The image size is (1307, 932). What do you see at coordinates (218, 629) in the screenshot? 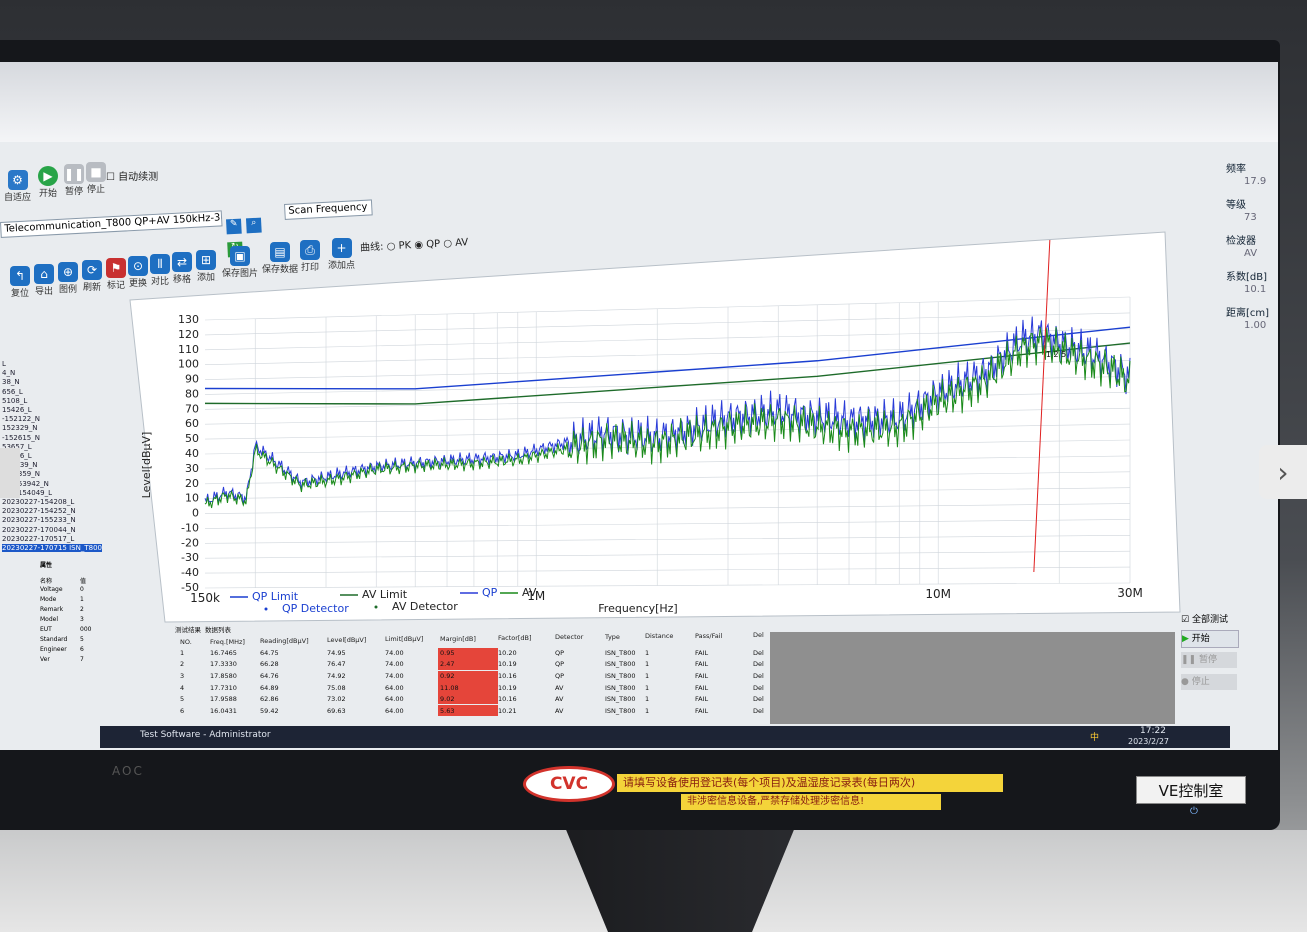
I see `results-tab: 数据列表` at bounding box center [218, 629].